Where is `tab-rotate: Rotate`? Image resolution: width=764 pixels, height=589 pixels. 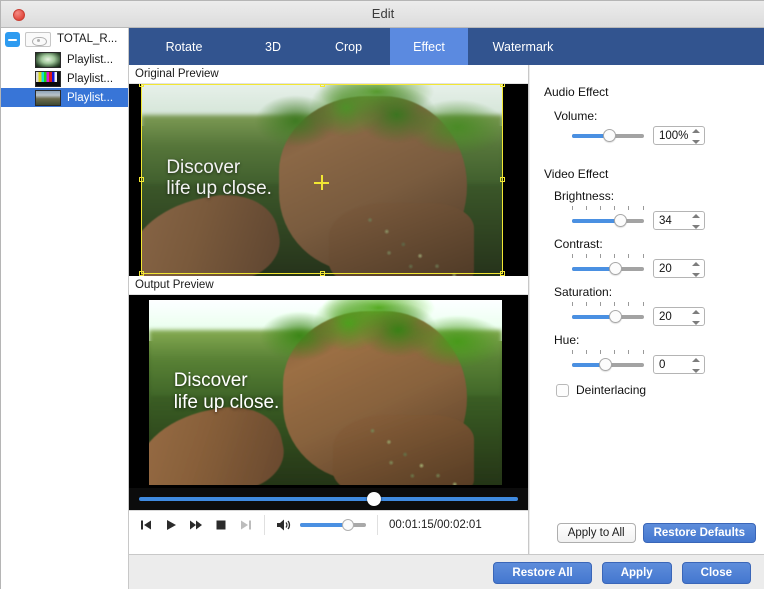 tab-rotate: Rotate is located at coordinates (184, 46).